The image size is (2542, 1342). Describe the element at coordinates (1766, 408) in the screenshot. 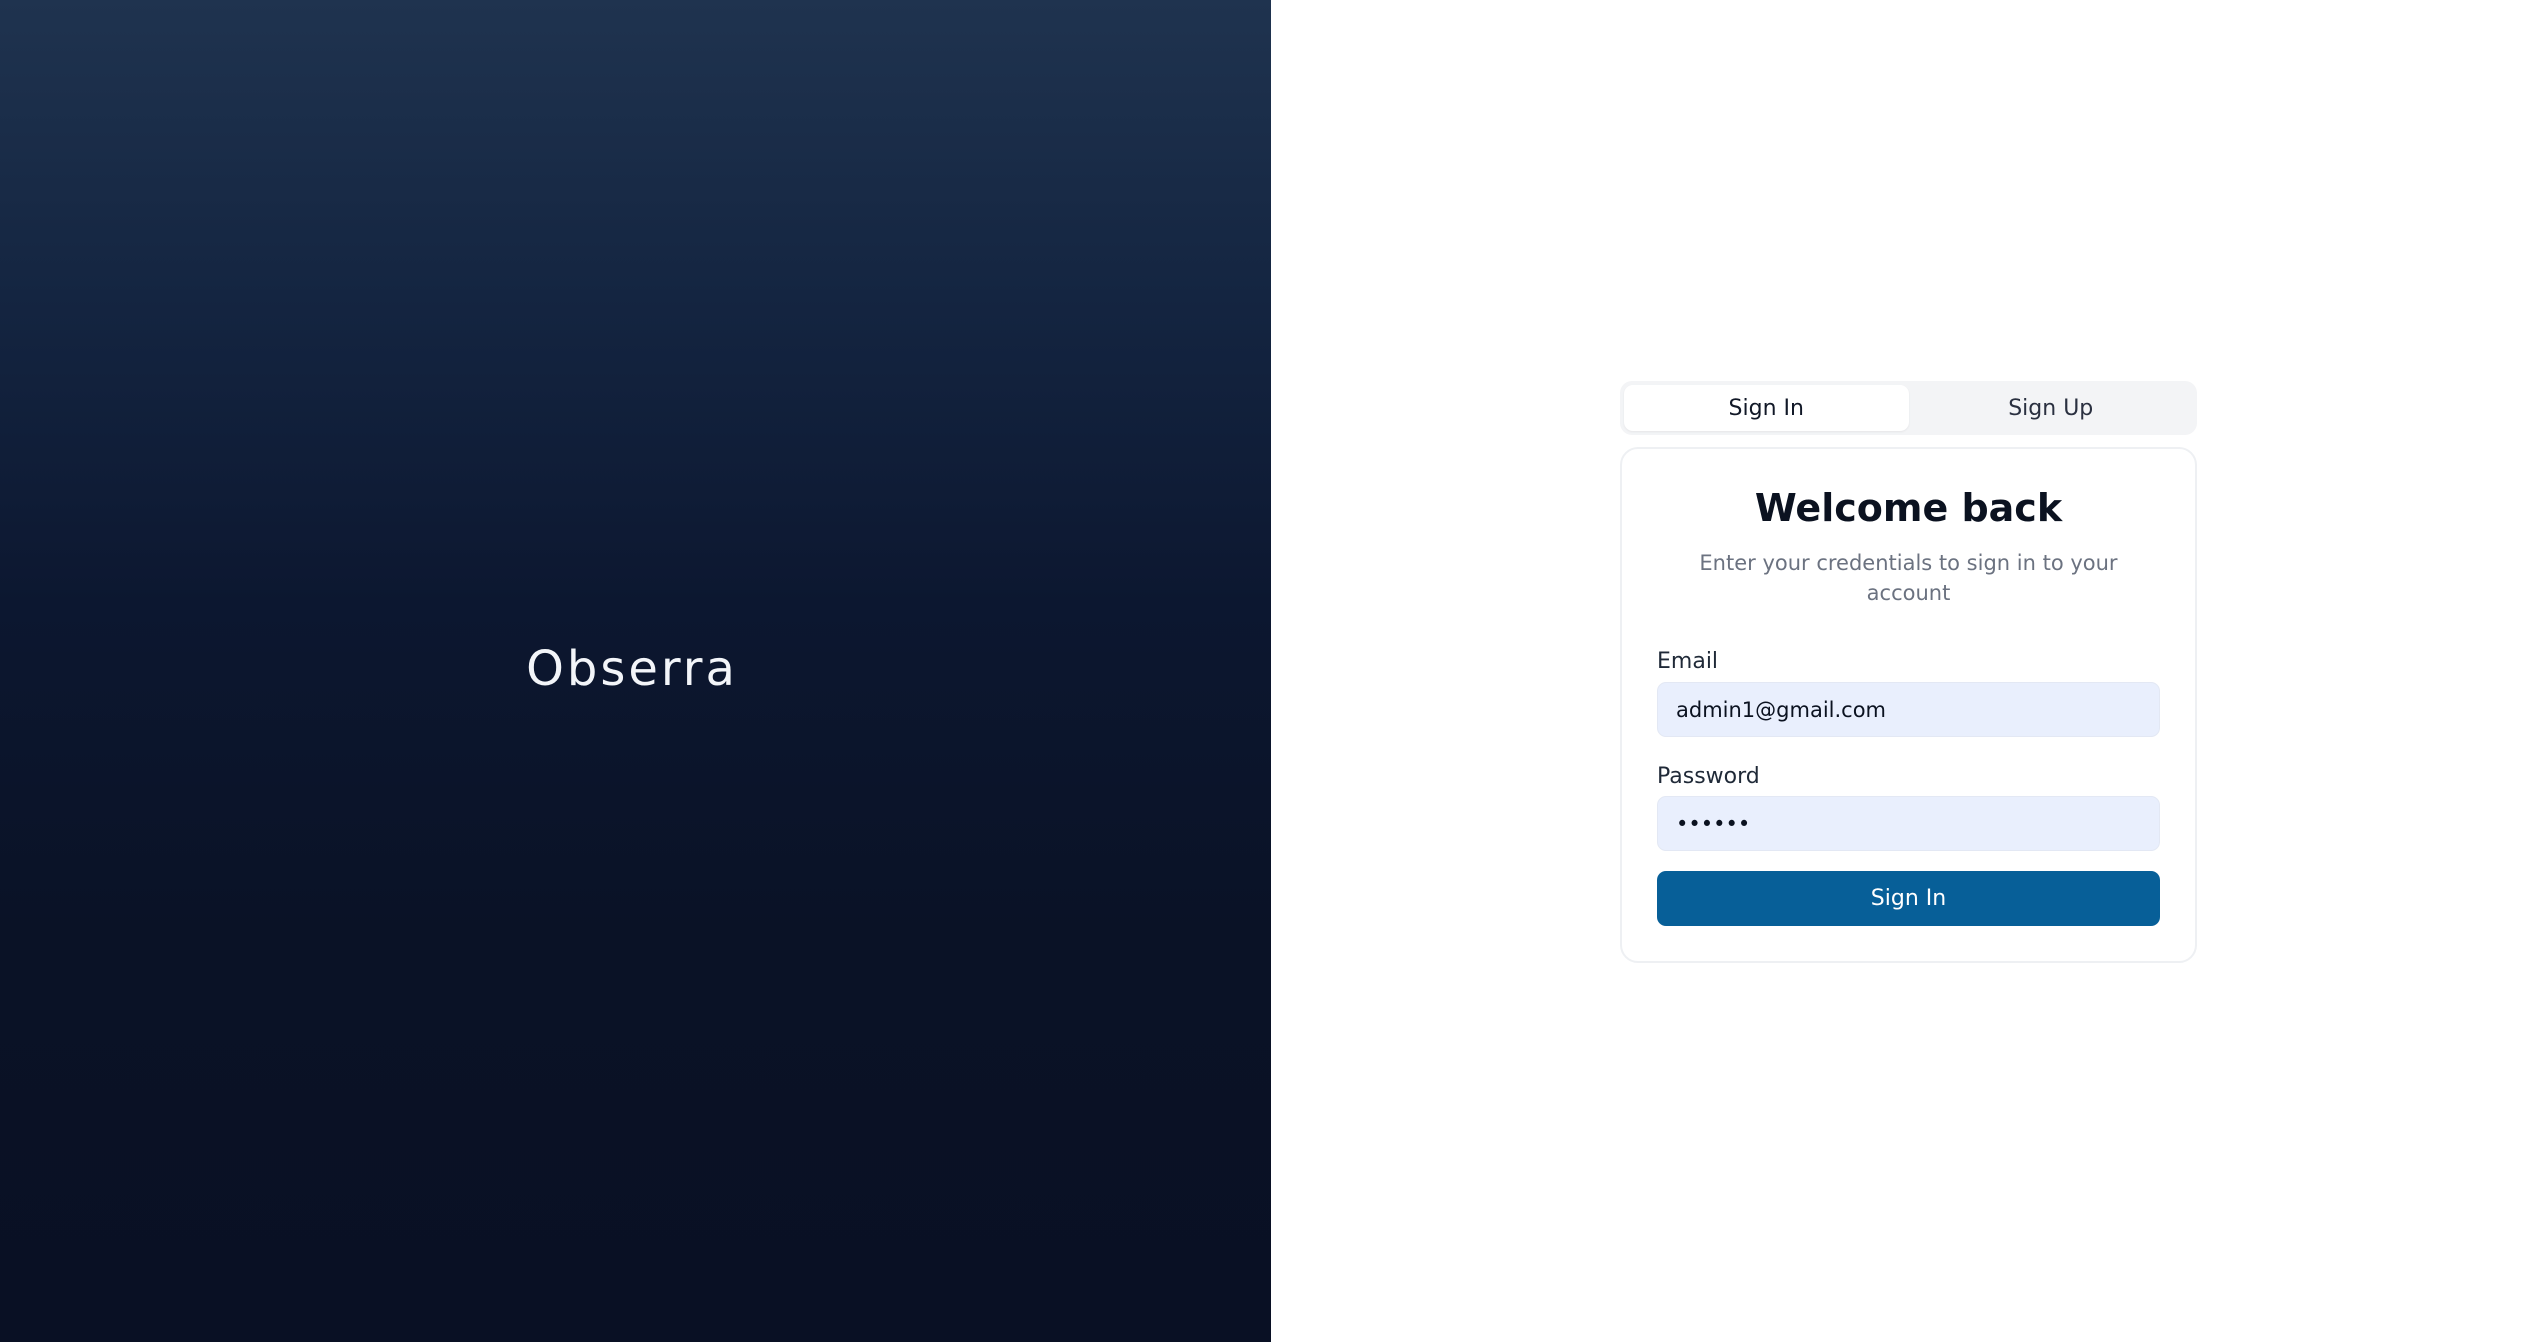

I see `tab-sign-in: Sign In` at that location.